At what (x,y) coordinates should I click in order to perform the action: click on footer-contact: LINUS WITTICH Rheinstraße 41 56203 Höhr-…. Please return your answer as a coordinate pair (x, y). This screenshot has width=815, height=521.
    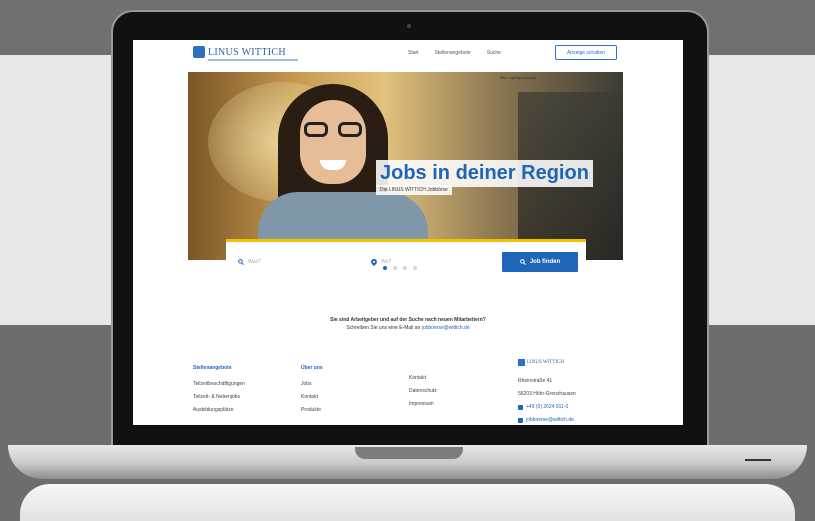
    Looking at the image, I should click on (547, 390).